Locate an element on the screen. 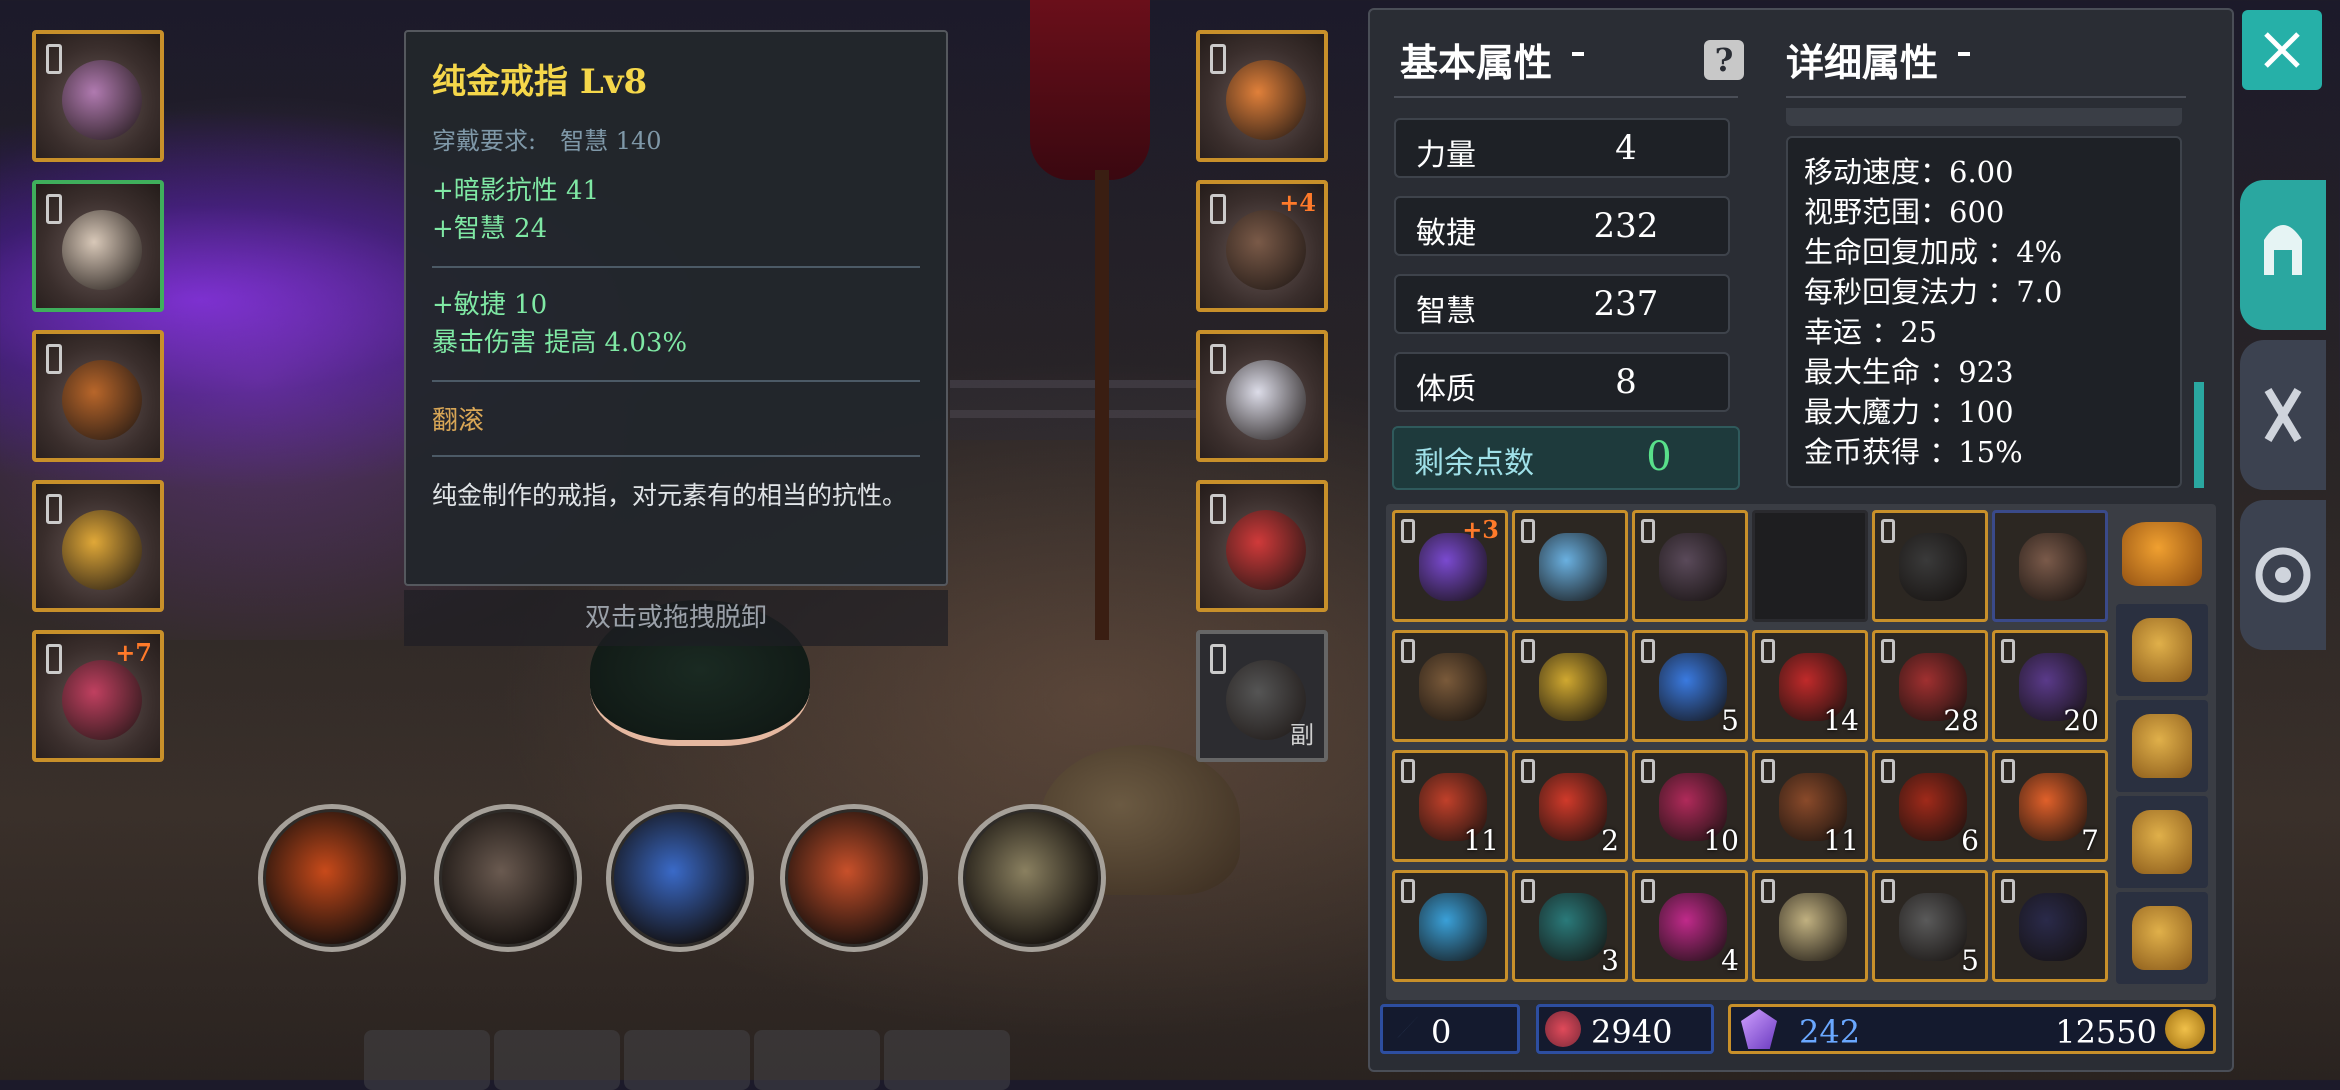  inventory-slot: 28 is located at coordinates (1930, 686).